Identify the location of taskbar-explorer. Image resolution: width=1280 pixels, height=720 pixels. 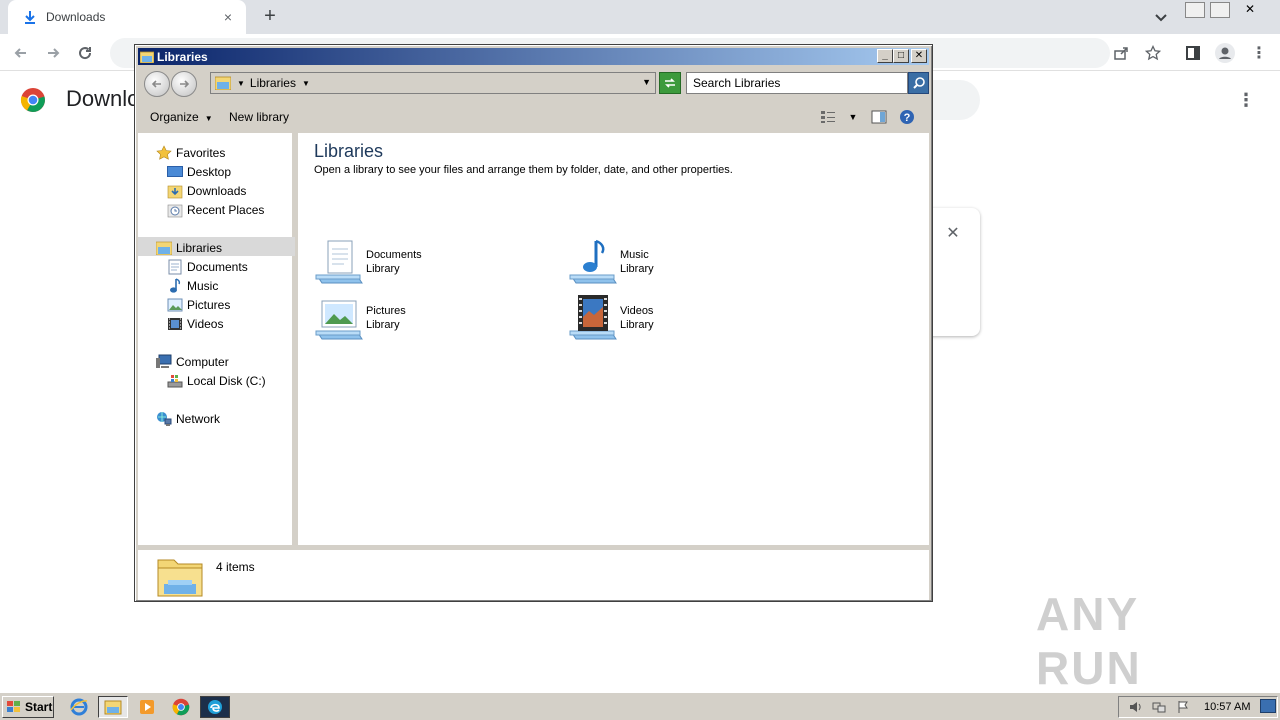
(113, 707).